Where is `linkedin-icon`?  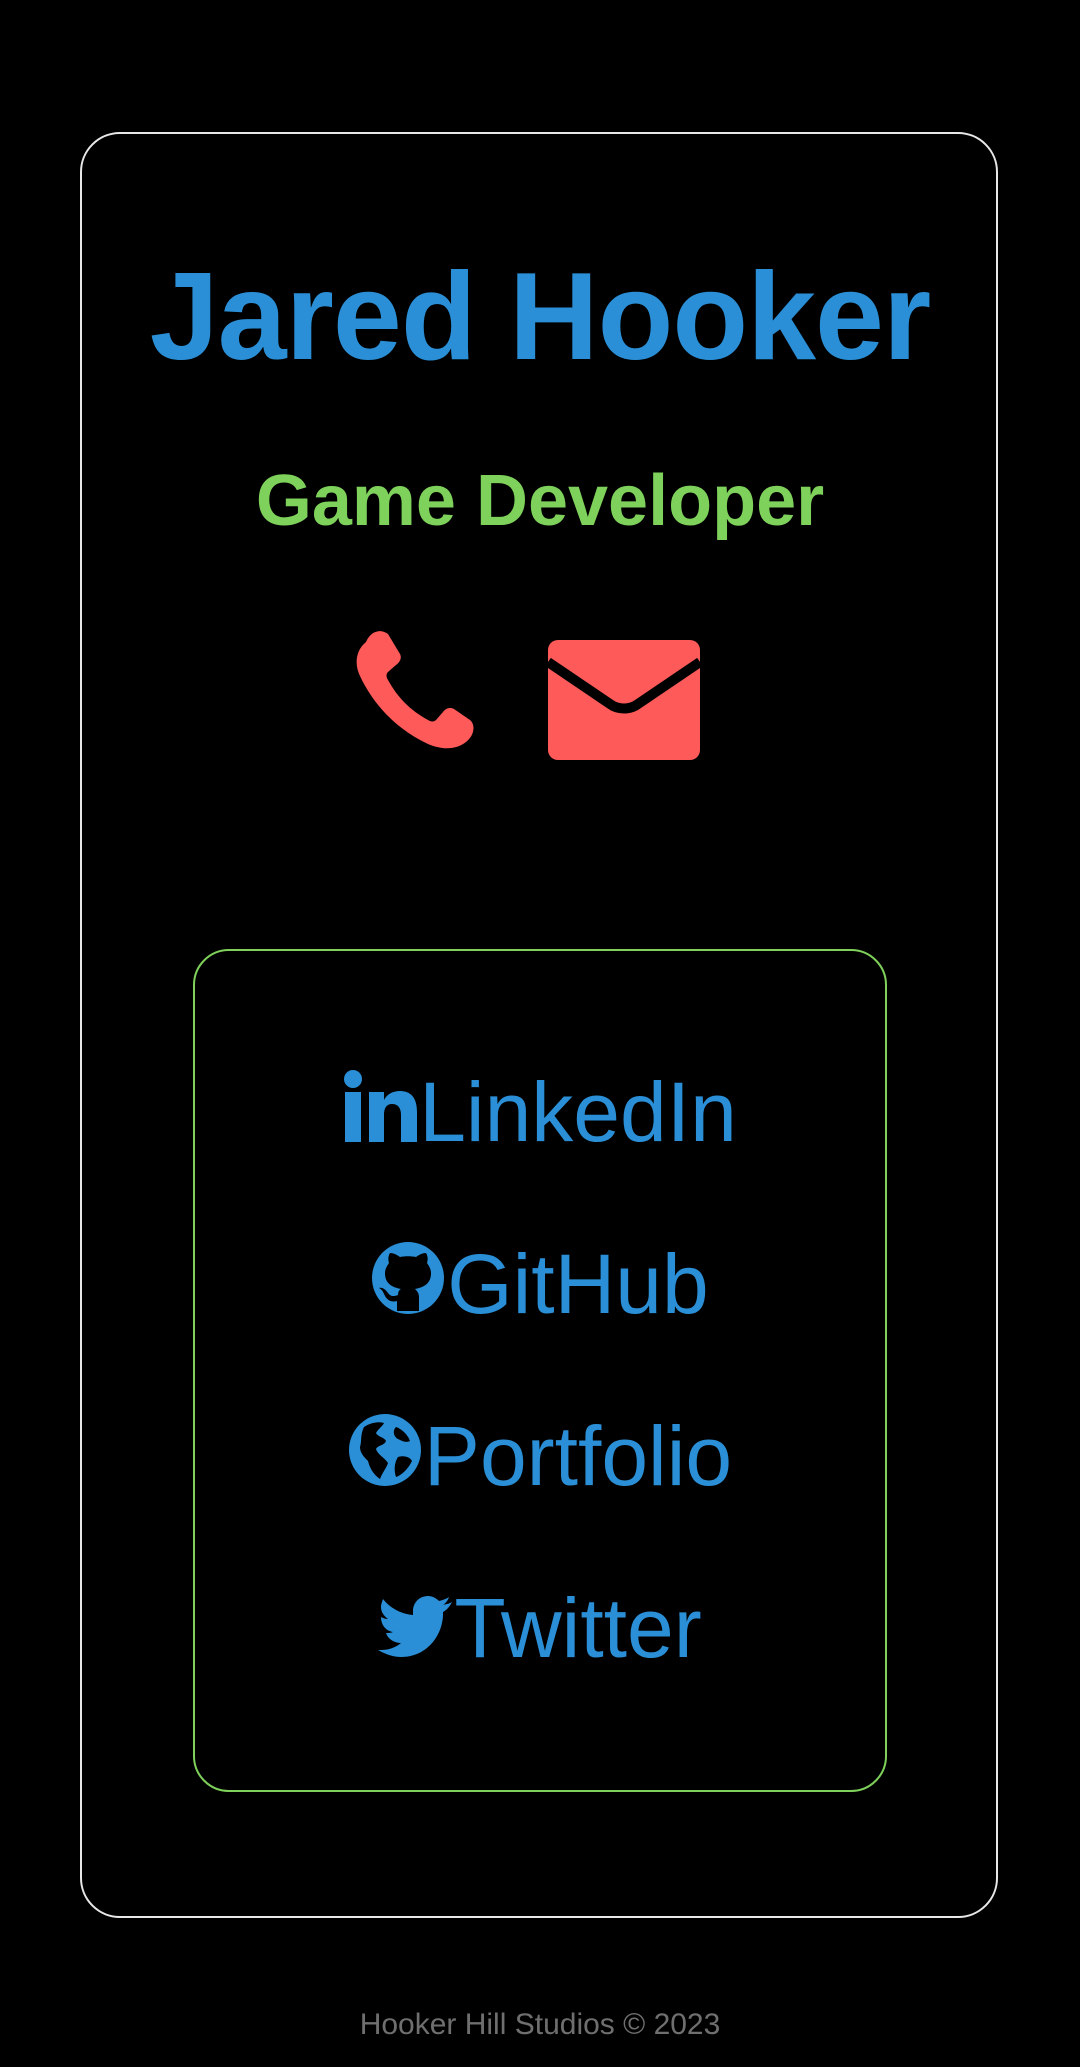 linkedin-icon is located at coordinates (380, 1112).